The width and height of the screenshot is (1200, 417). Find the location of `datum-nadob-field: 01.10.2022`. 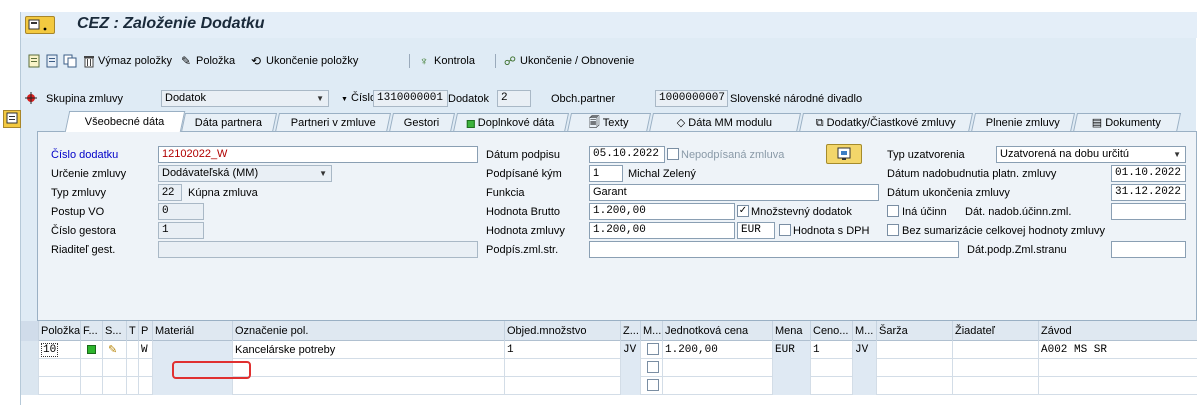

datum-nadob-field: 01.10.2022 is located at coordinates (1148, 173).